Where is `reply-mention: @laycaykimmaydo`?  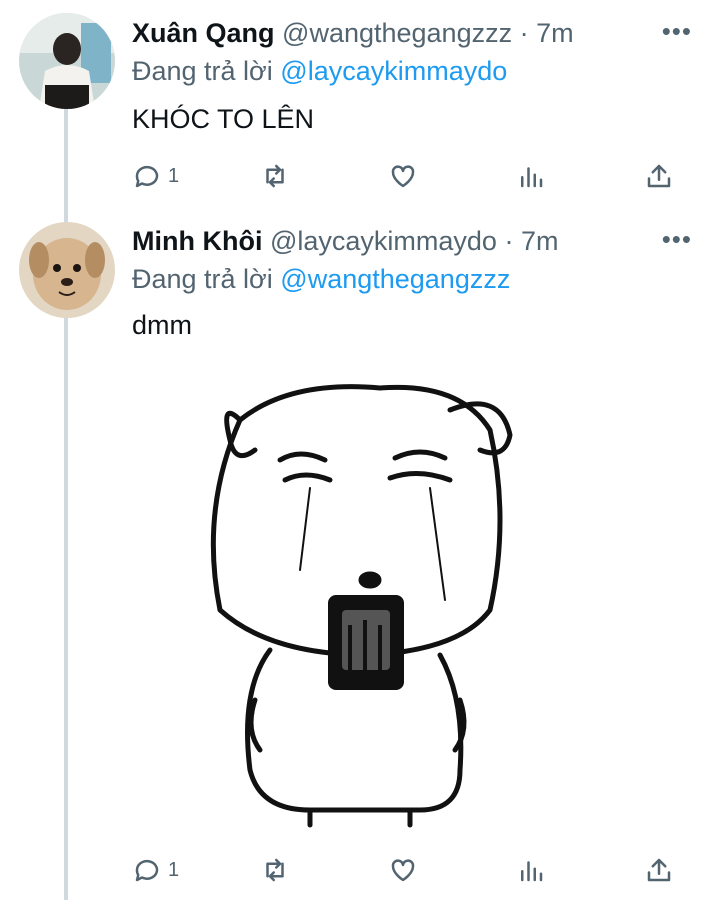
reply-mention: @laycaykimmaydo is located at coordinates (393, 71).